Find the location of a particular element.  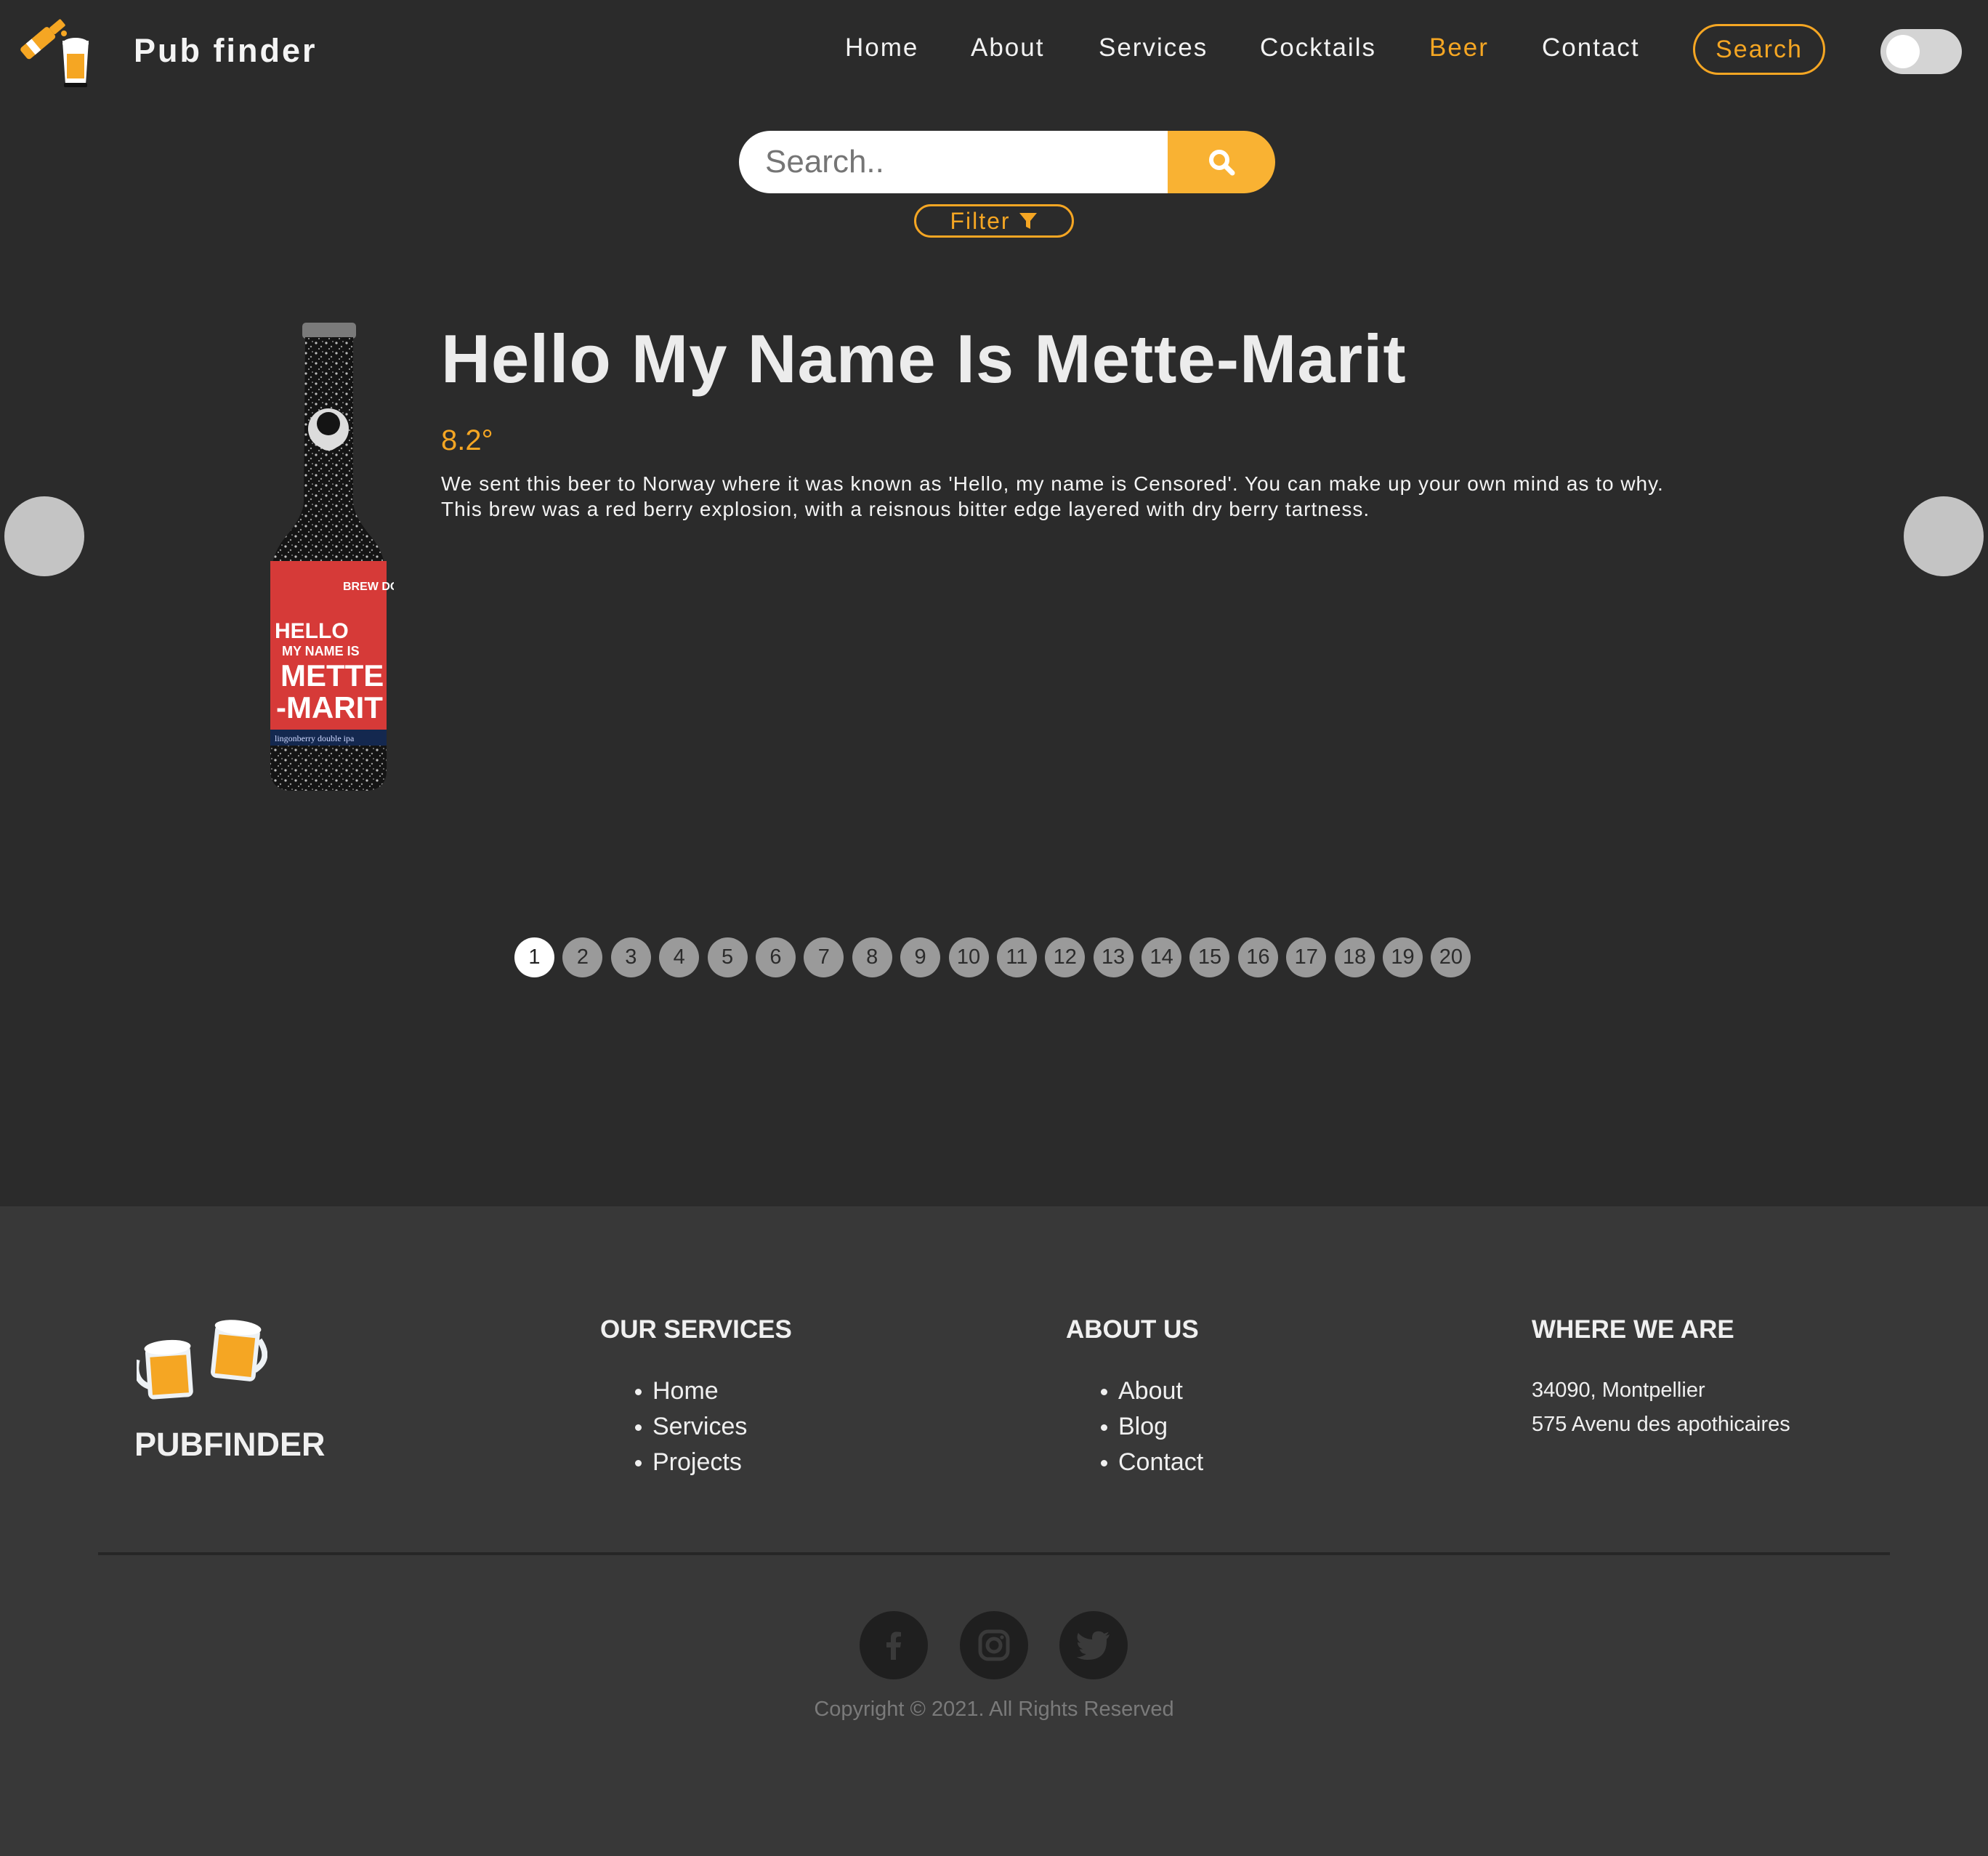

bottle-label-line-2: MY NAME IS is located at coordinates (321, 651).